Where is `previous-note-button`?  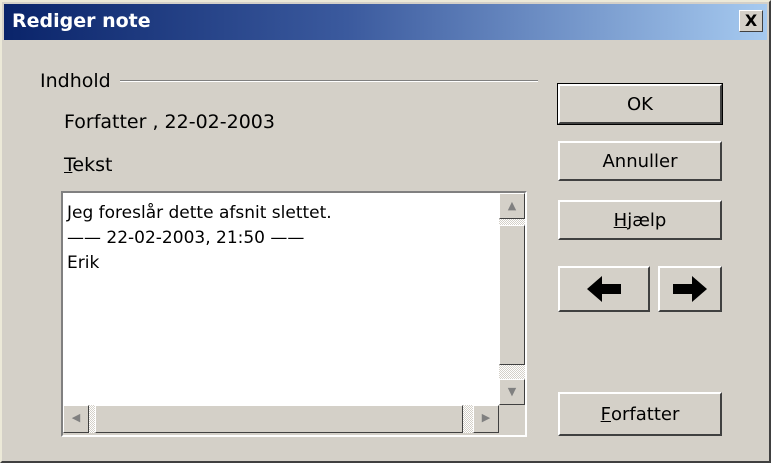
previous-note-button is located at coordinates (604, 289).